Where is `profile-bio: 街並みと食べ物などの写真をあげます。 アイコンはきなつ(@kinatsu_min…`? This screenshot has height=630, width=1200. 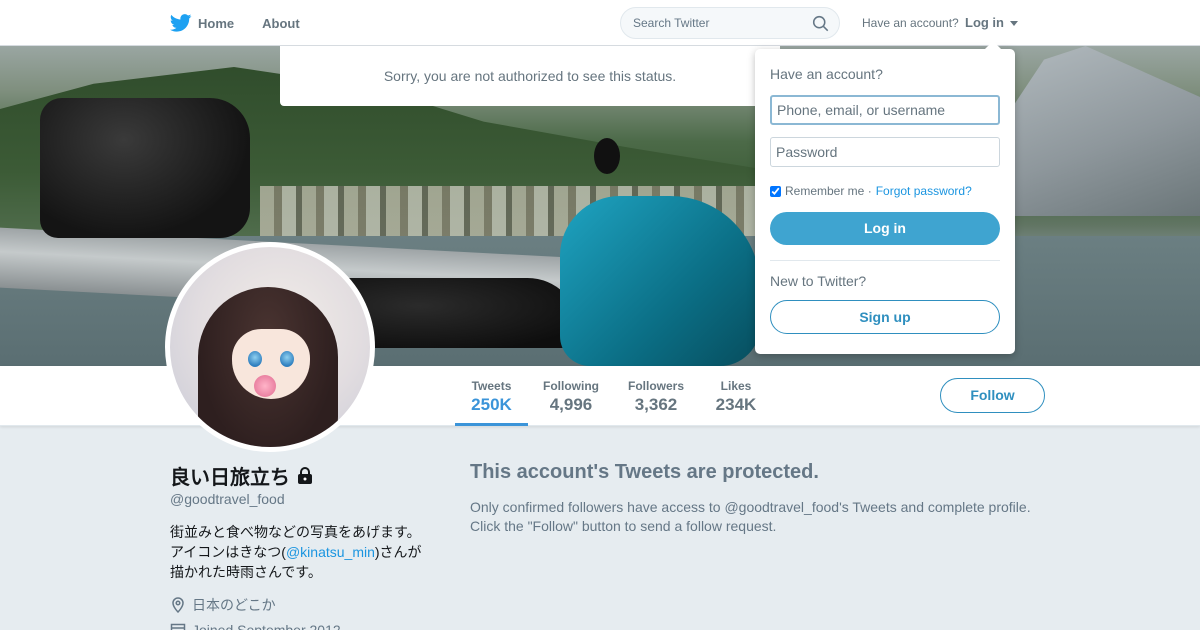 profile-bio: 街並みと食べ物などの写真をあげます。 アイコンはきなつ(@kinatsu_min… is located at coordinates (305, 552).